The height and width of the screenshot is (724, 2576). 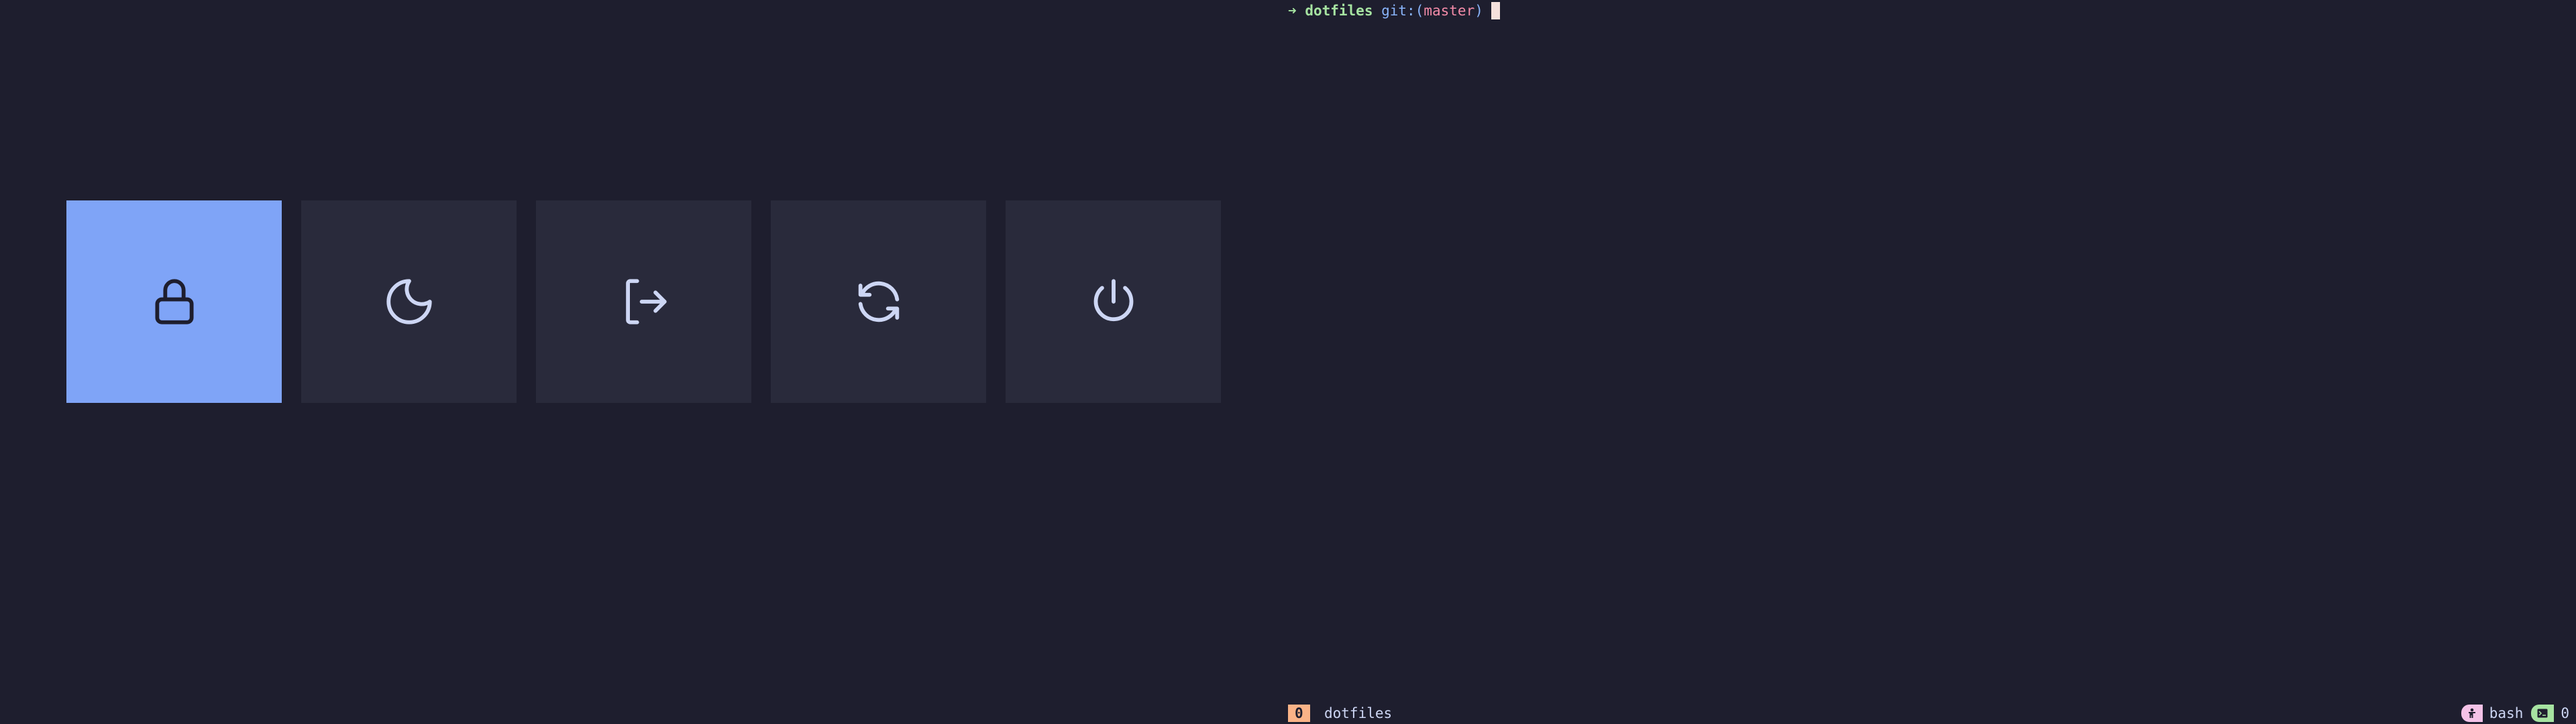 I want to click on moon-icon, so click(x=409, y=301).